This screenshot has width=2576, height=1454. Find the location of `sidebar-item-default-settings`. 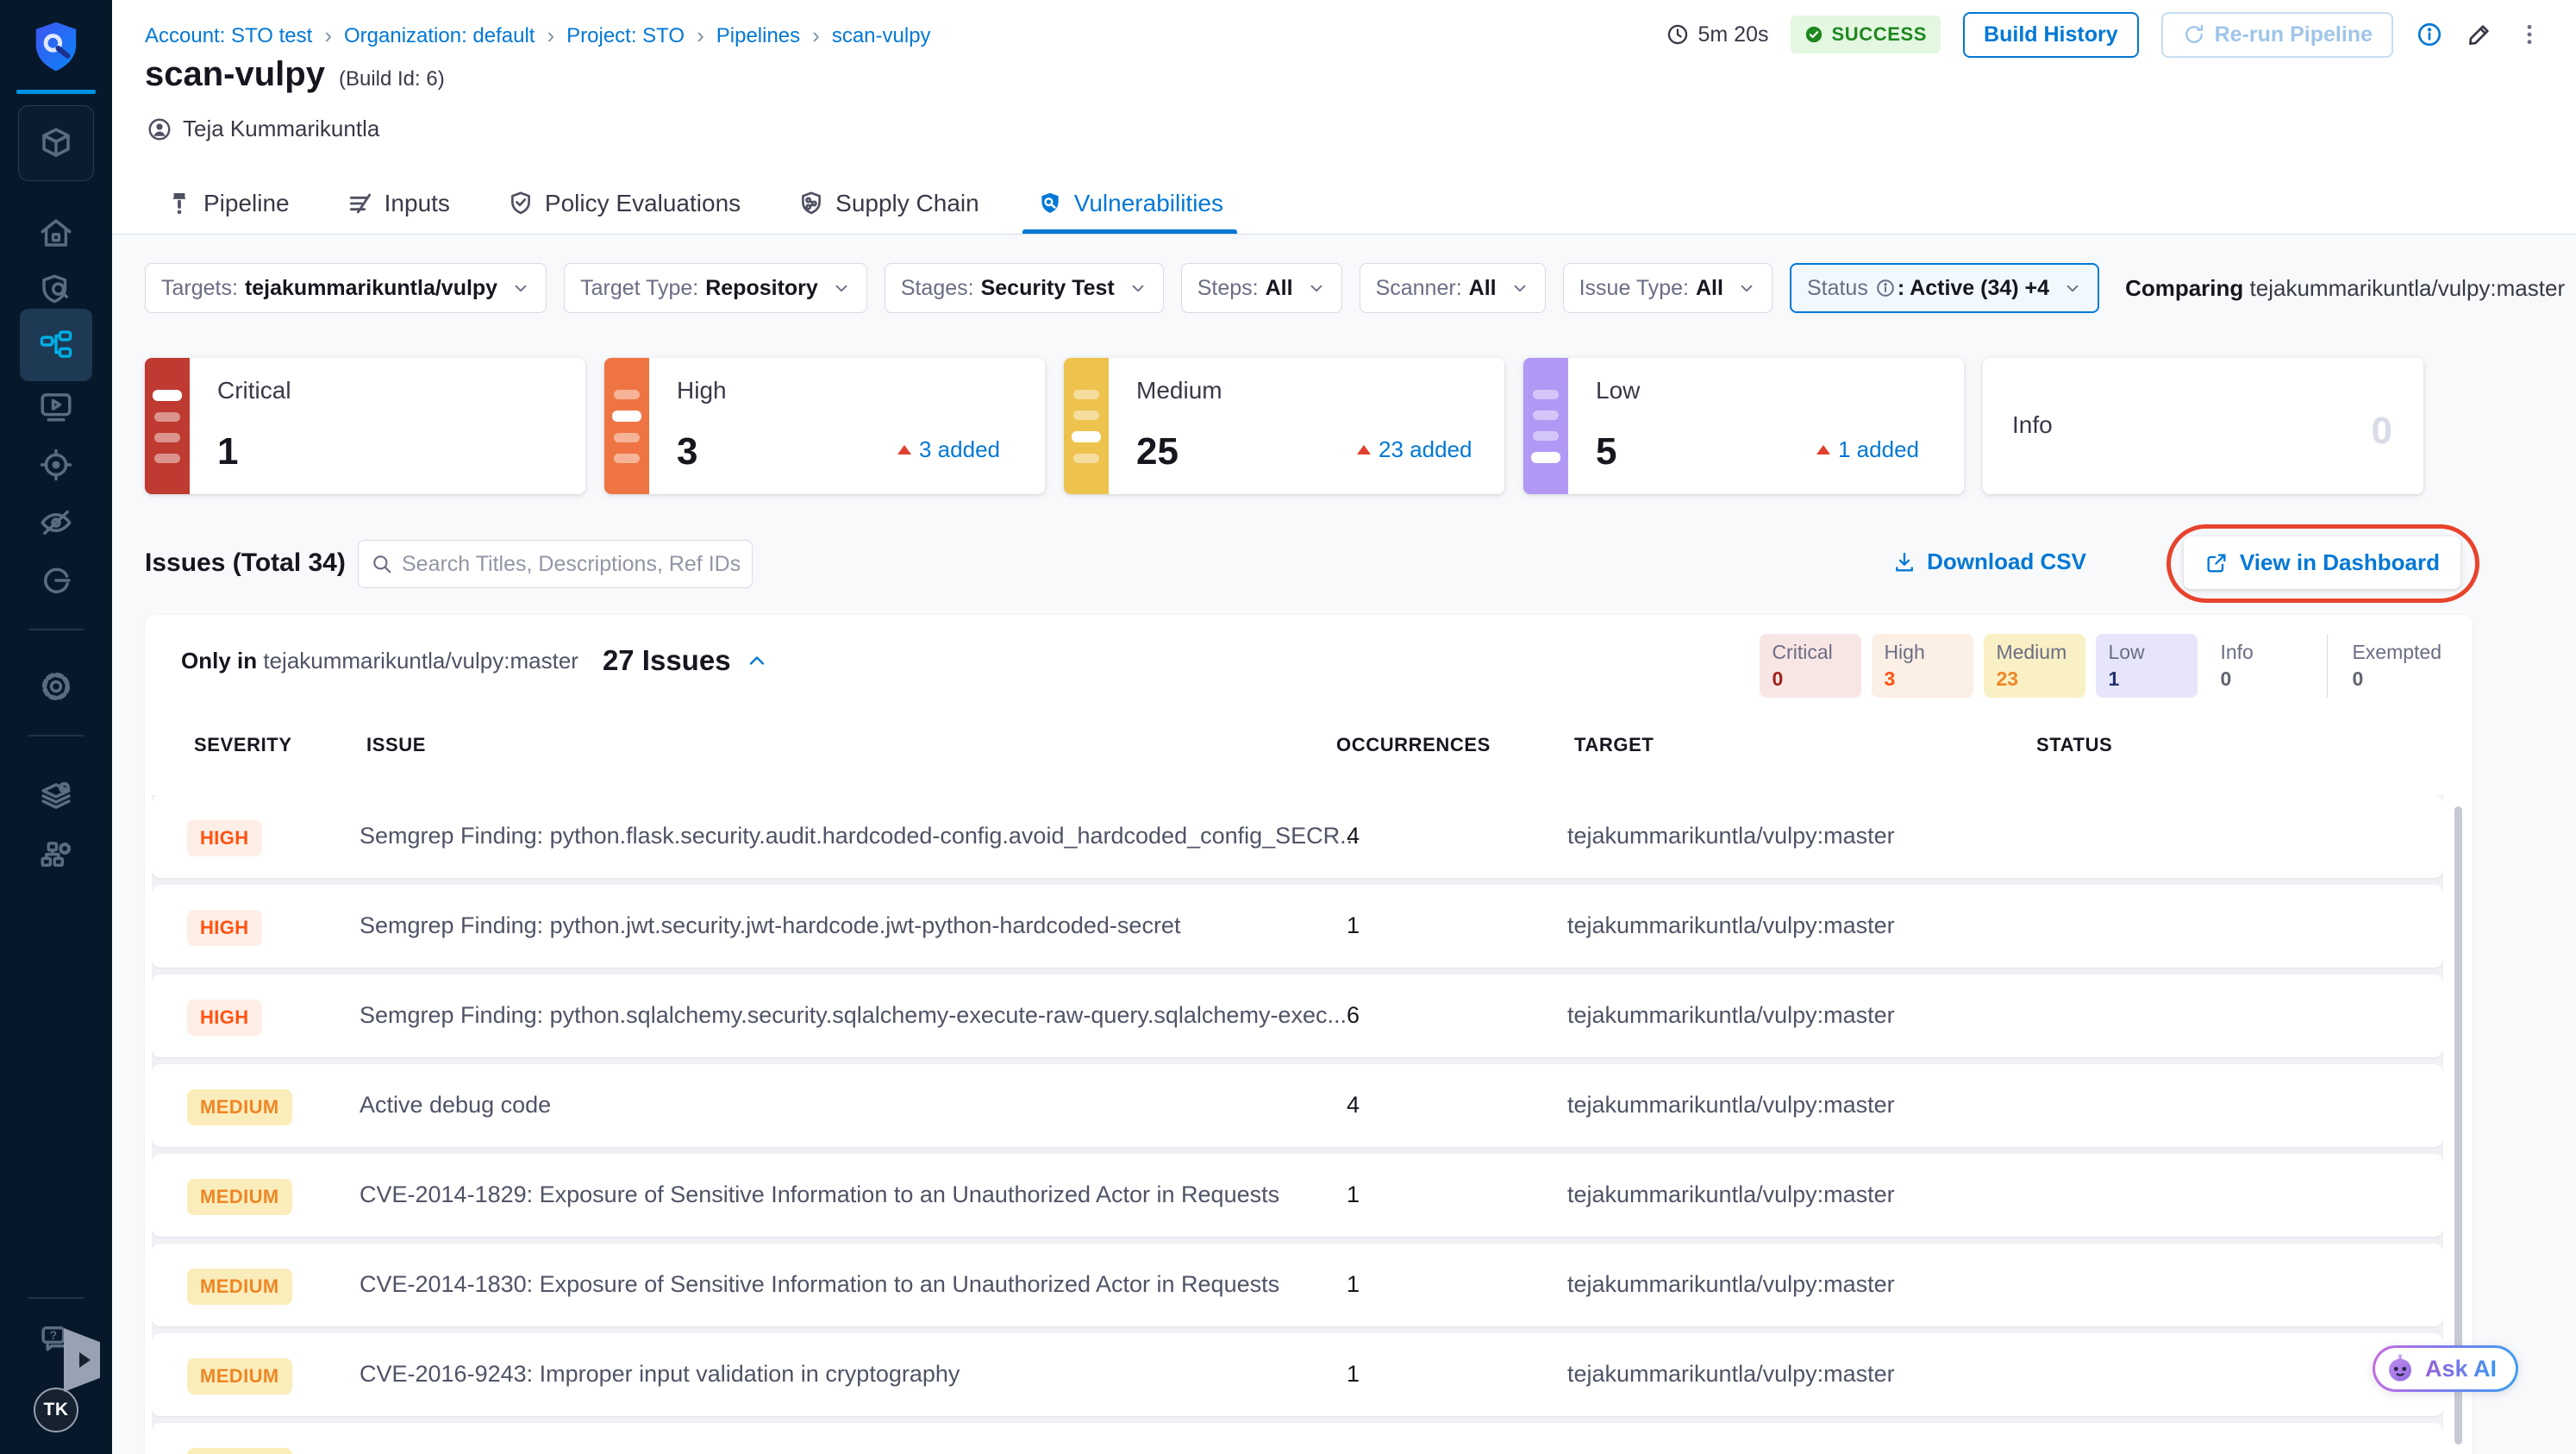

sidebar-item-default-settings is located at coordinates (56, 796).